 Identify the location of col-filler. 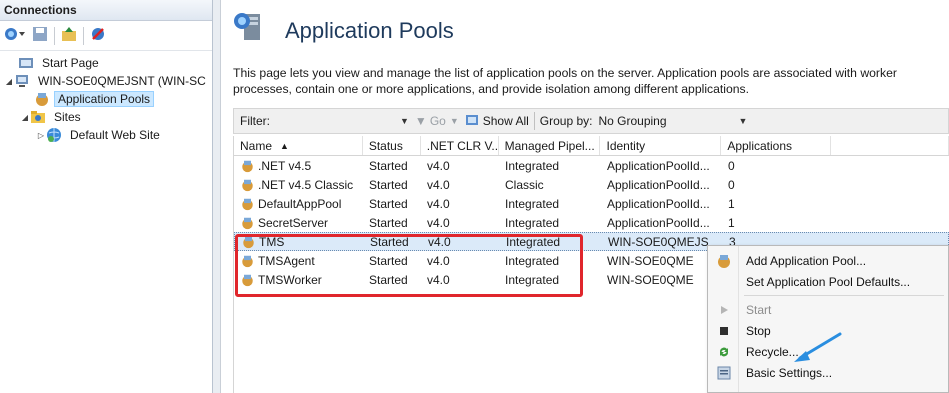
(890, 145).